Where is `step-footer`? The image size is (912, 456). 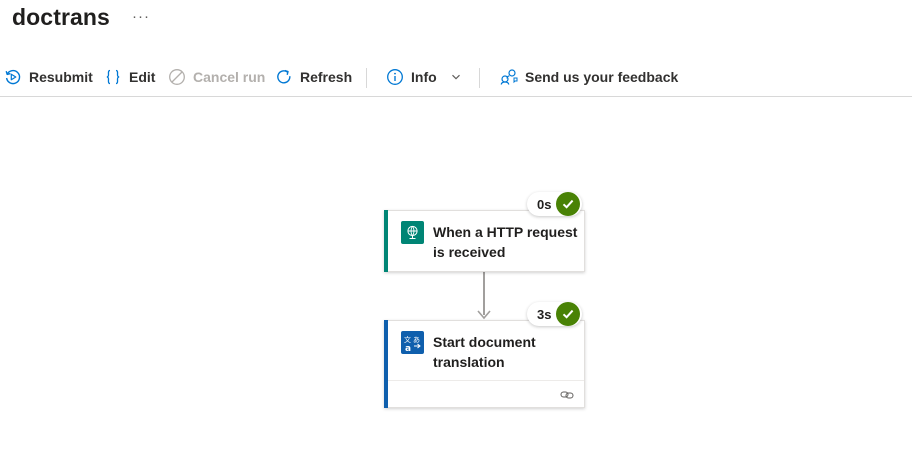 step-footer is located at coordinates (486, 393).